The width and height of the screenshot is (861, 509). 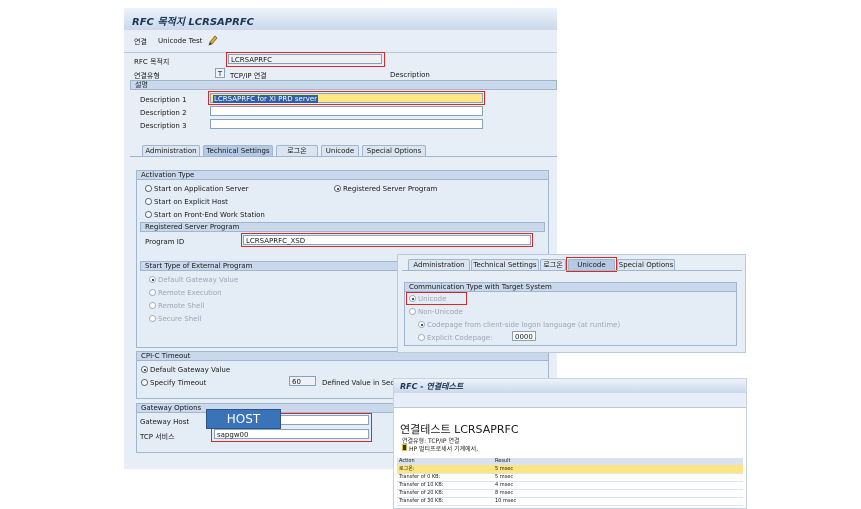 I want to click on activation-type-header: Activation Type, so click(x=342, y=175).